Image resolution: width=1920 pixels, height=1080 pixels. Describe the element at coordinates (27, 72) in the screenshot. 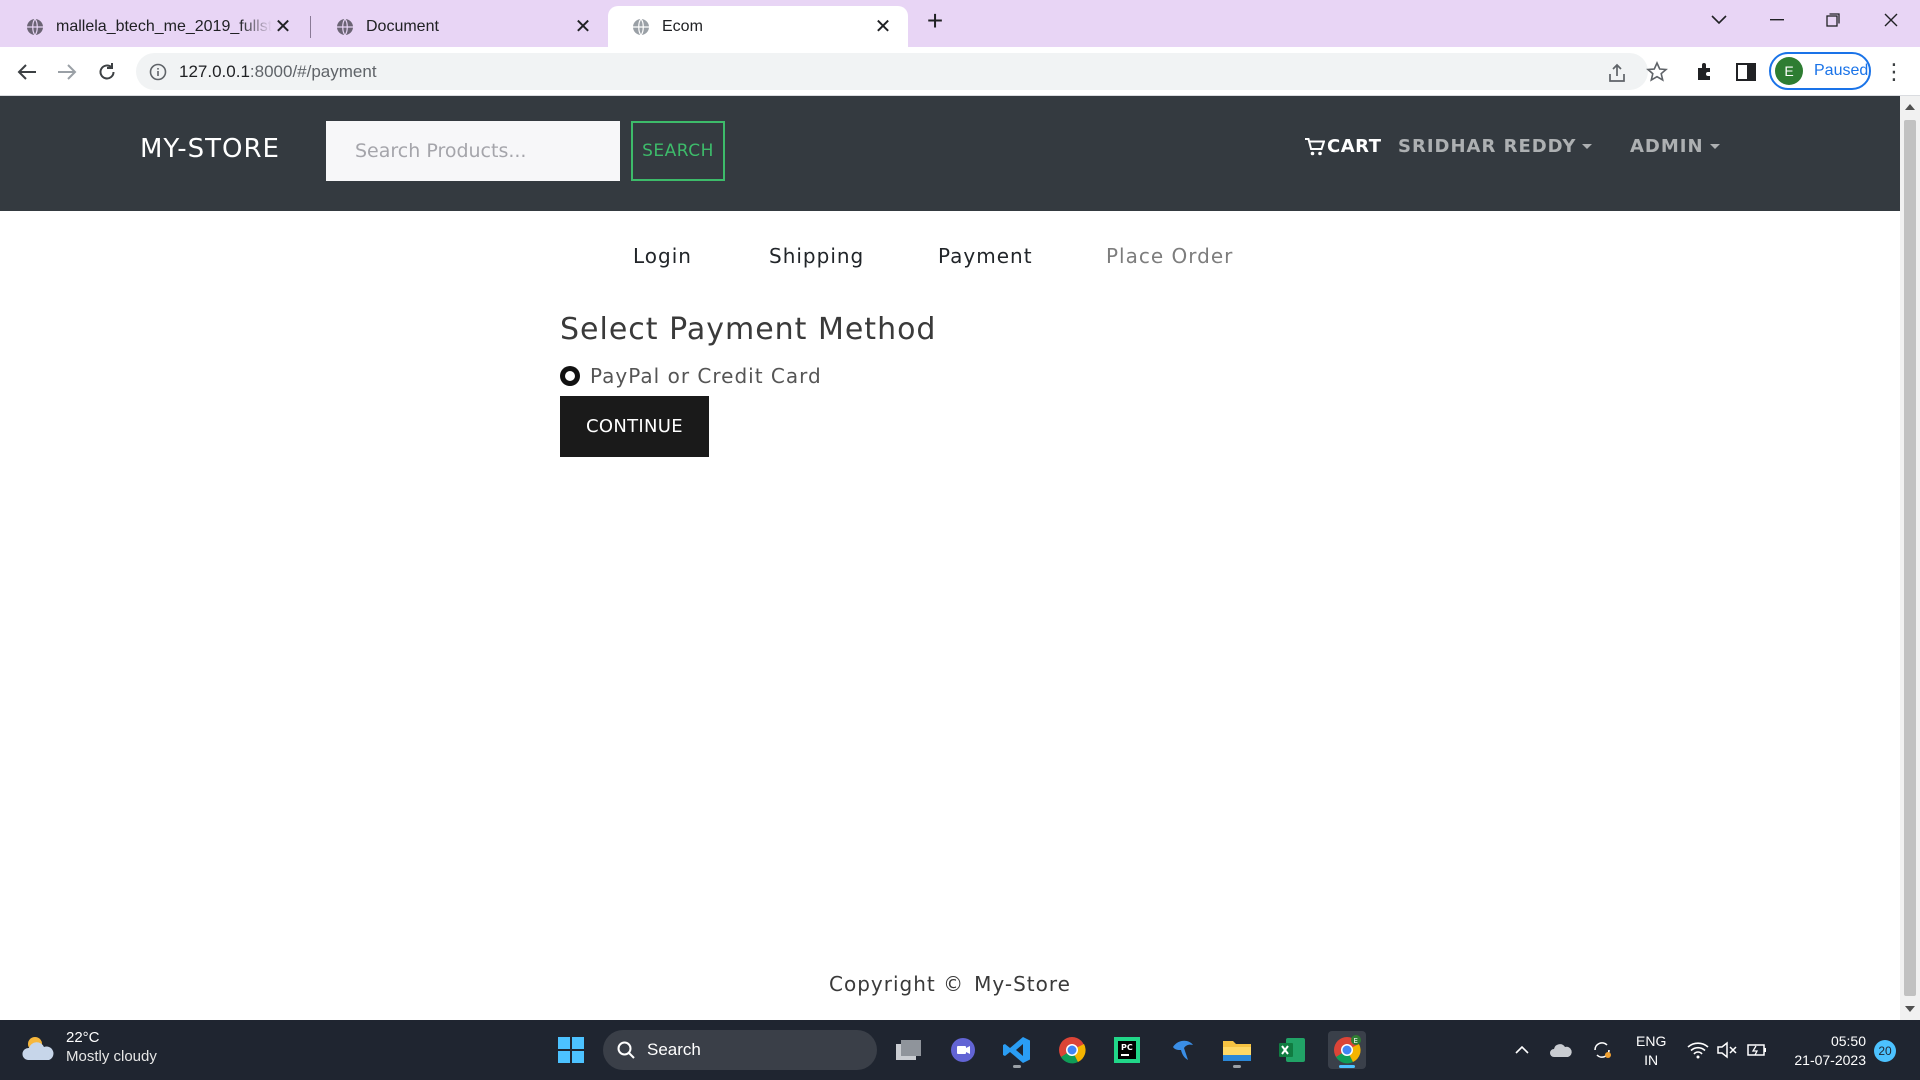

I see `back-button` at that location.